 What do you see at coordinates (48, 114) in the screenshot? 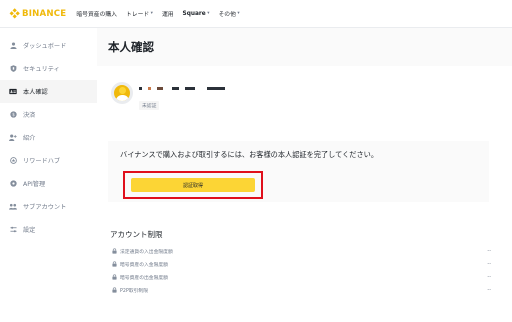
I see `sidebar-item-payment: $ 決済` at bounding box center [48, 114].